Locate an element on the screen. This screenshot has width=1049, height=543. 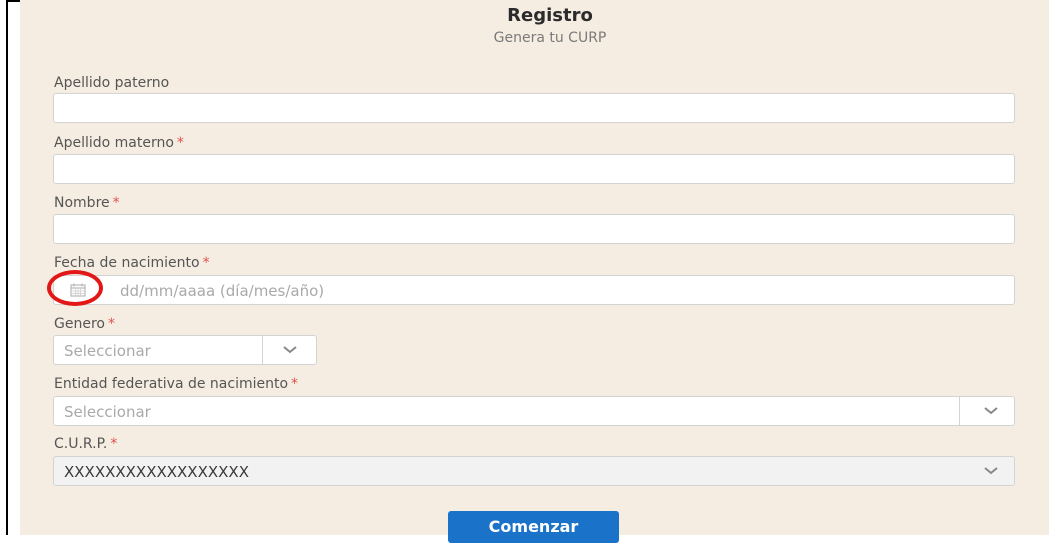
curp-label-text: C.U.R.P. is located at coordinates (81, 444).